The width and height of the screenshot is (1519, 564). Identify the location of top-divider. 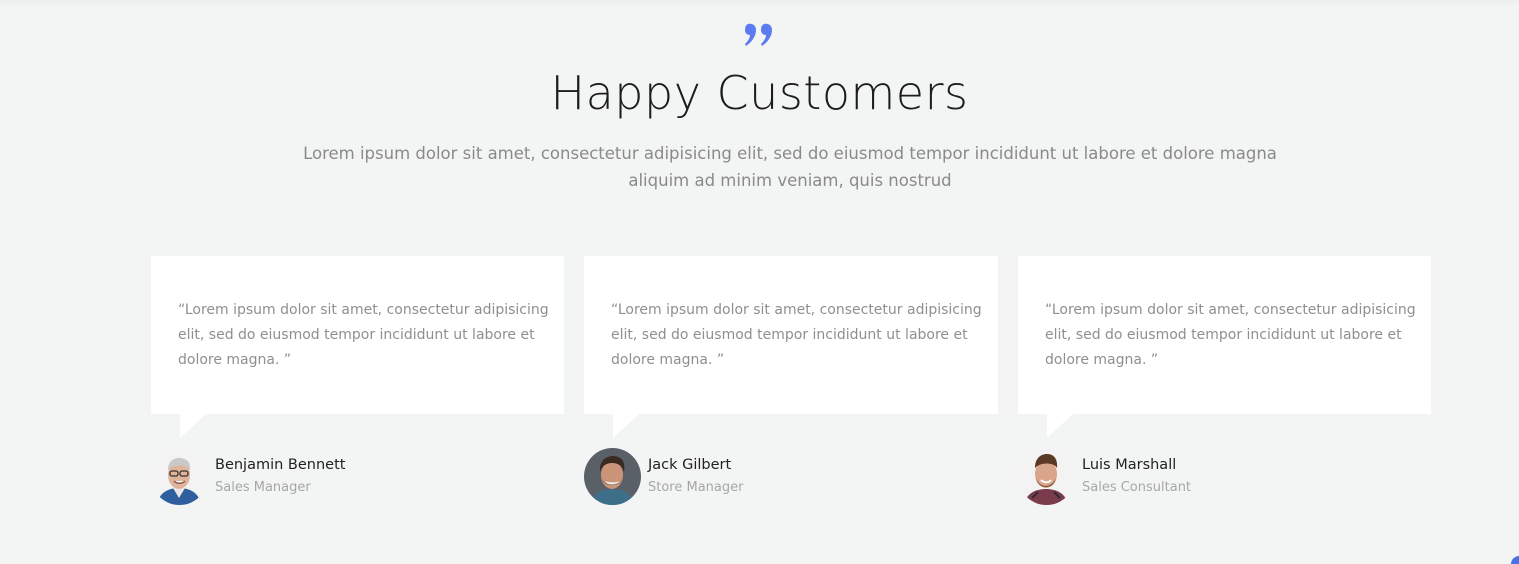
(759, 3).